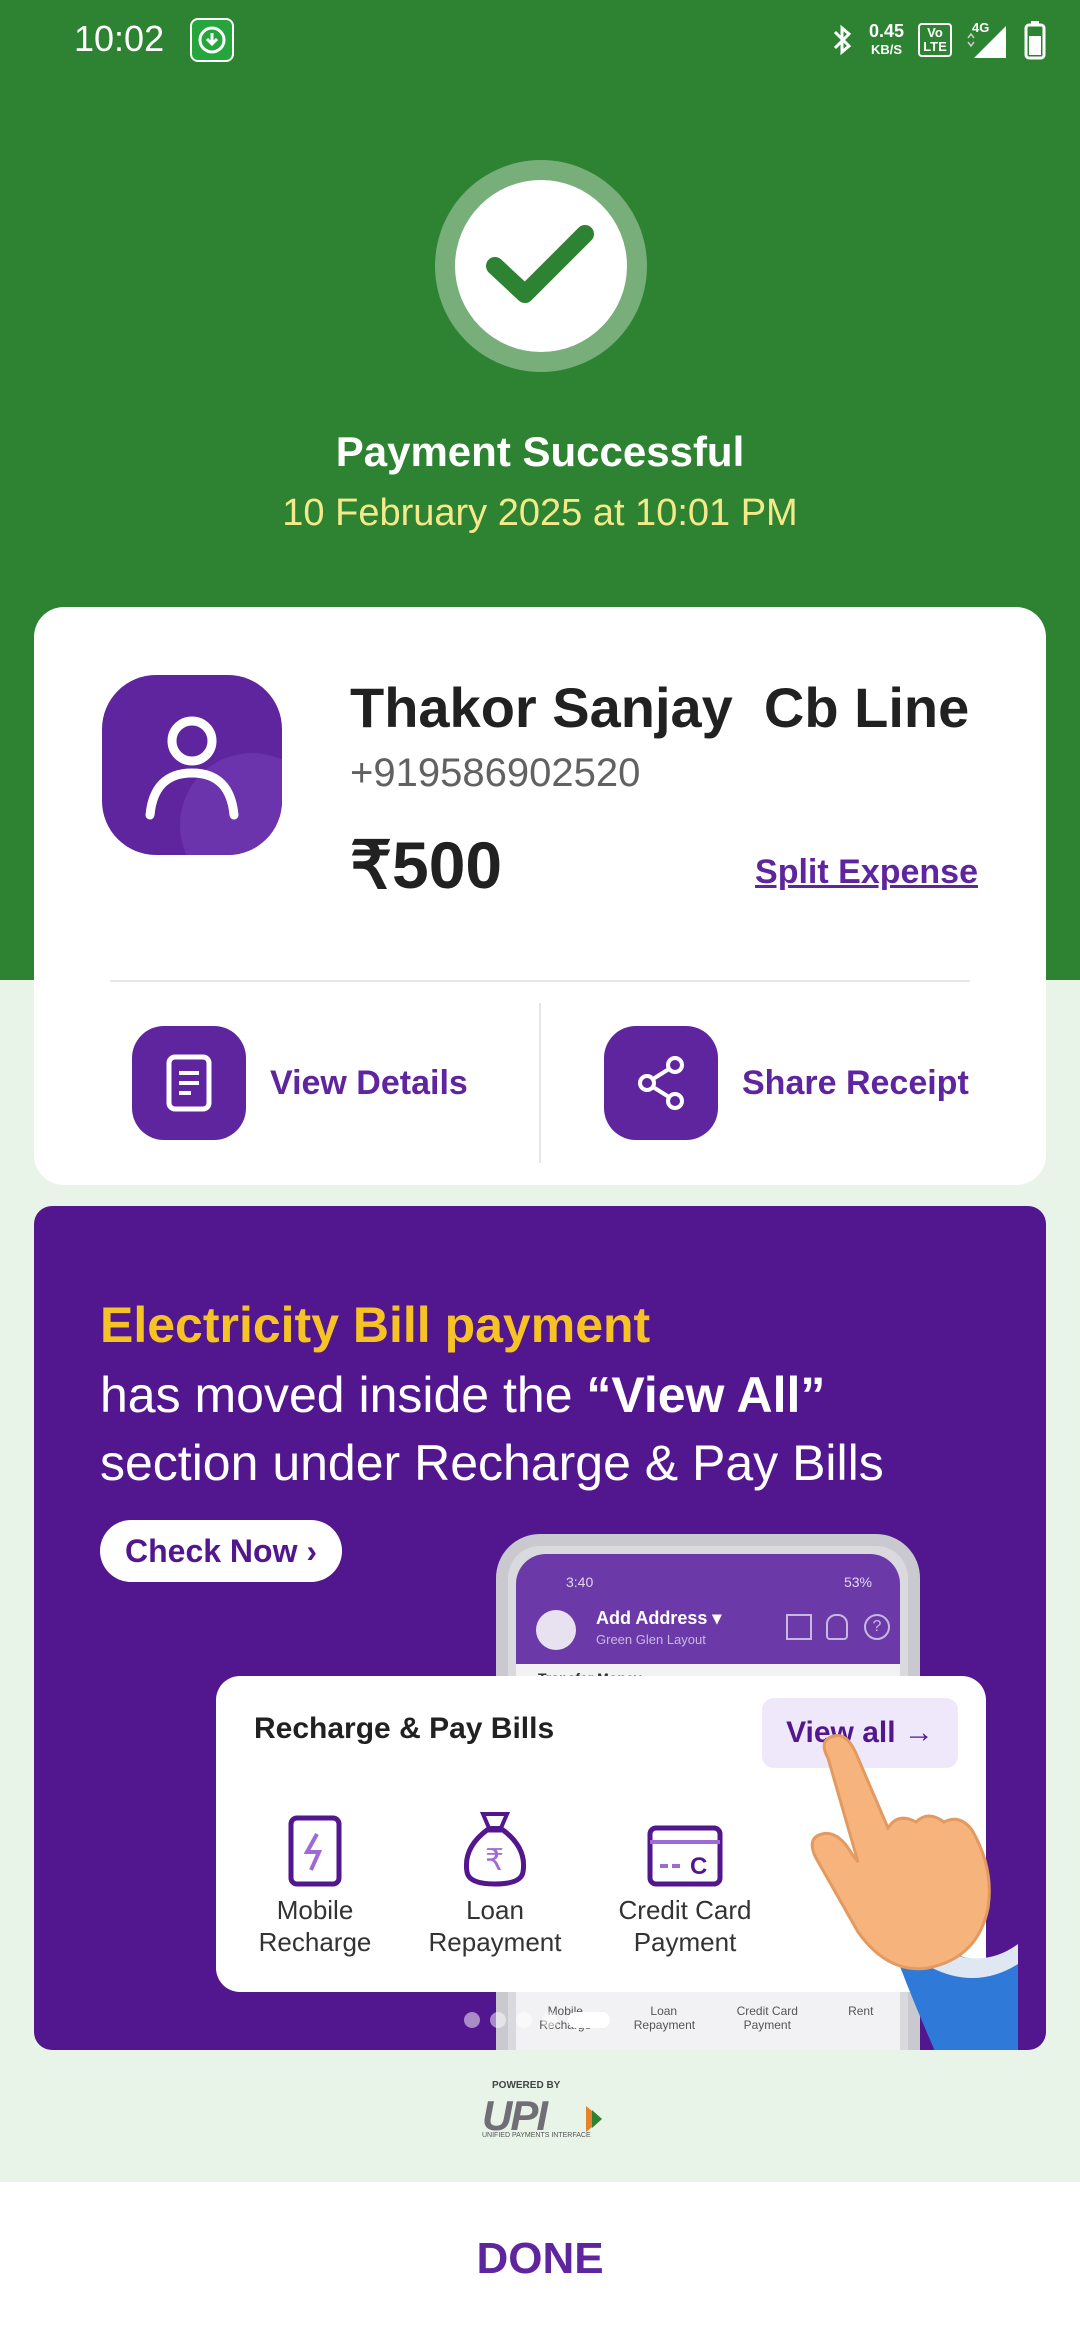 The width and height of the screenshot is (1080, 2340). I want to click on check-now-button: Check Now ›, so click(221, 1551).